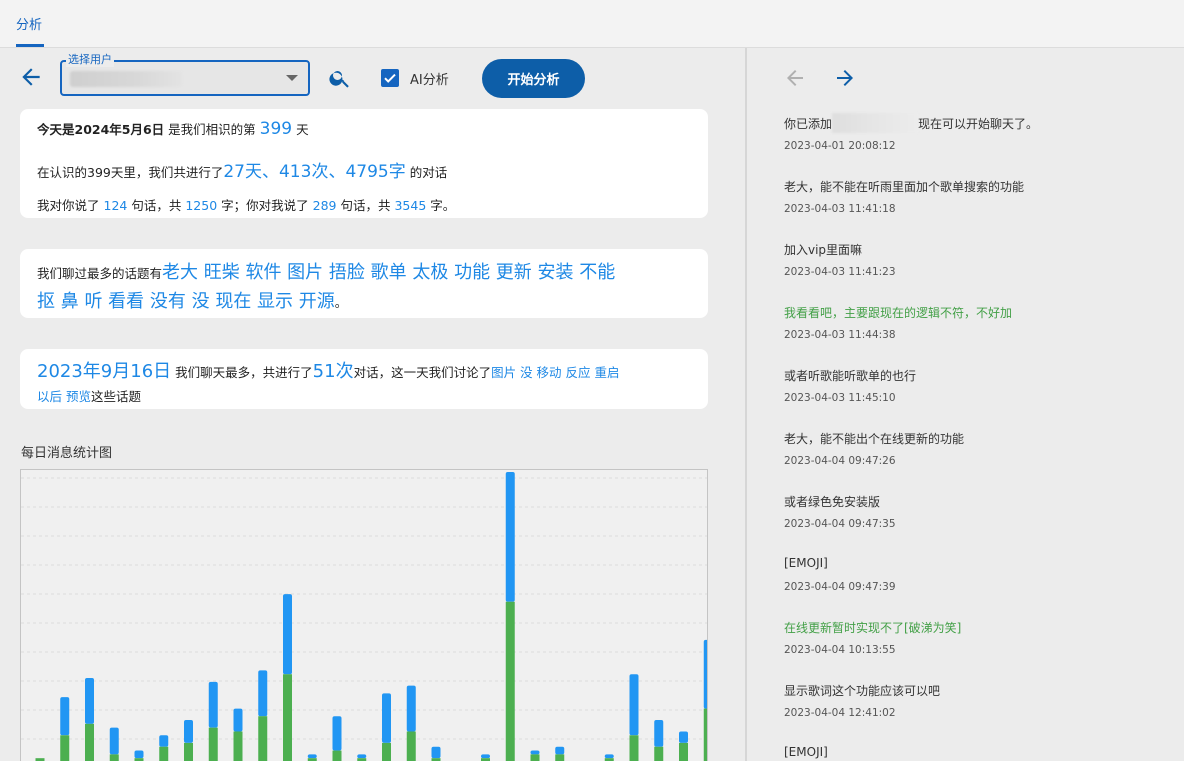 This screenshot has height=761, width=1184. Describe the element at coordinates (840, 524) in the screenshot. I see `message-time: 2023-04-04 09:47:35` at that location.